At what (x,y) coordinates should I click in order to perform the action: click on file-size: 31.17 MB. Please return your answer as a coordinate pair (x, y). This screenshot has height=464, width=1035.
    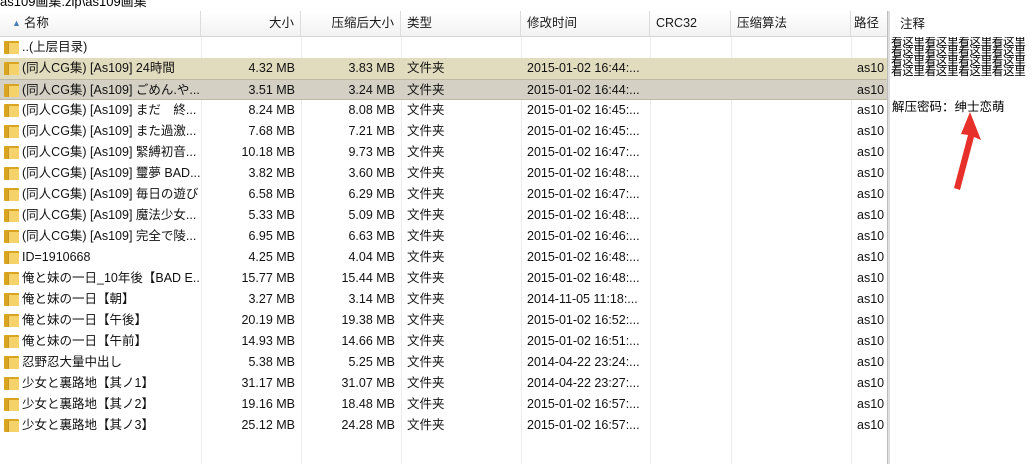
    Looking at the image, I should click on (268, 383).